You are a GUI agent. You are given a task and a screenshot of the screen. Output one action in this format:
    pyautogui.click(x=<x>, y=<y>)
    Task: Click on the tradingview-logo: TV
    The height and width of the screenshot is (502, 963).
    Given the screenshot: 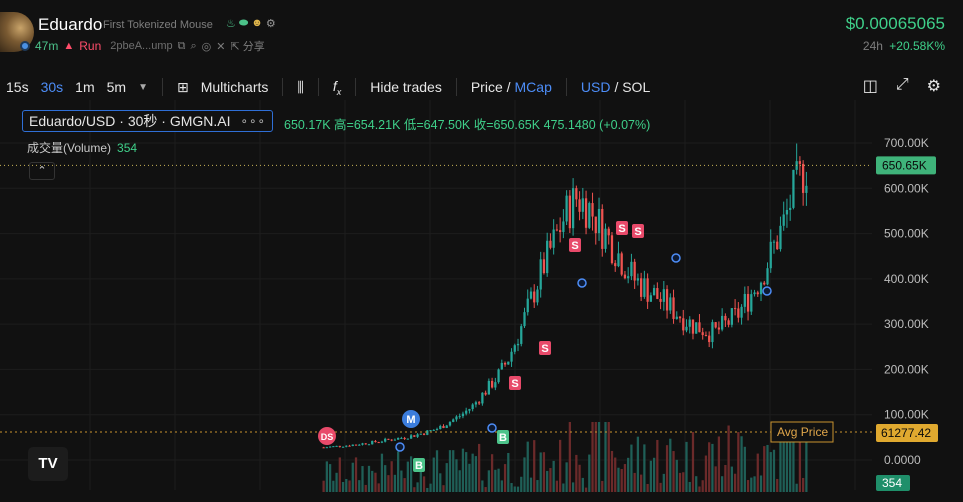 What is the action you would take?
    pyautogui.click(x=48, y=464)
    